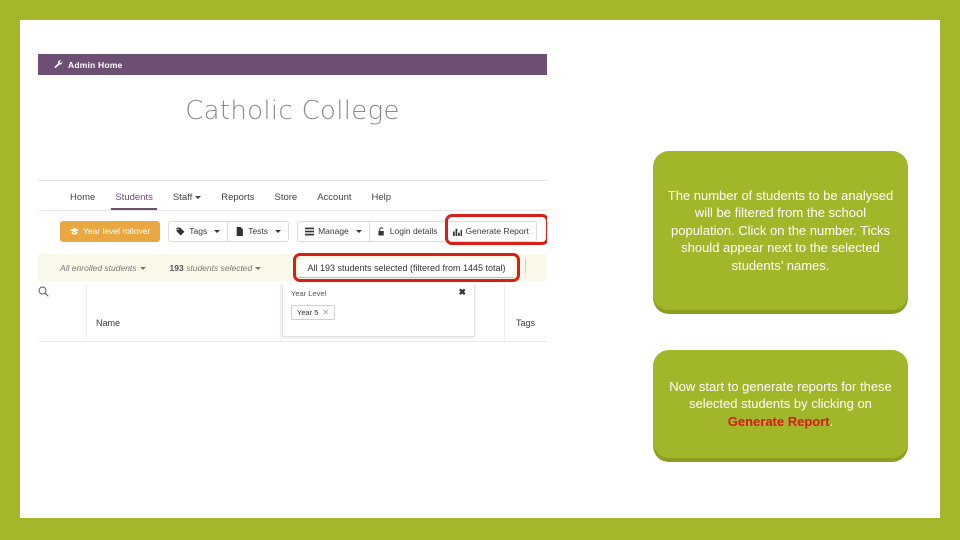  What do you see at coordinates (117, 231) in the screenshot?
I see `year-level-rollover-label: Year level rollover` at bounding box center [117, 231].